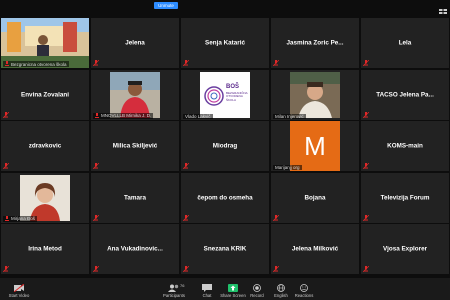  What do you see at coordinates (45, 43) in the screenshot?
I see `participant-tile: Bezgranicna otvorena škola` at bounding box center [45, 43].